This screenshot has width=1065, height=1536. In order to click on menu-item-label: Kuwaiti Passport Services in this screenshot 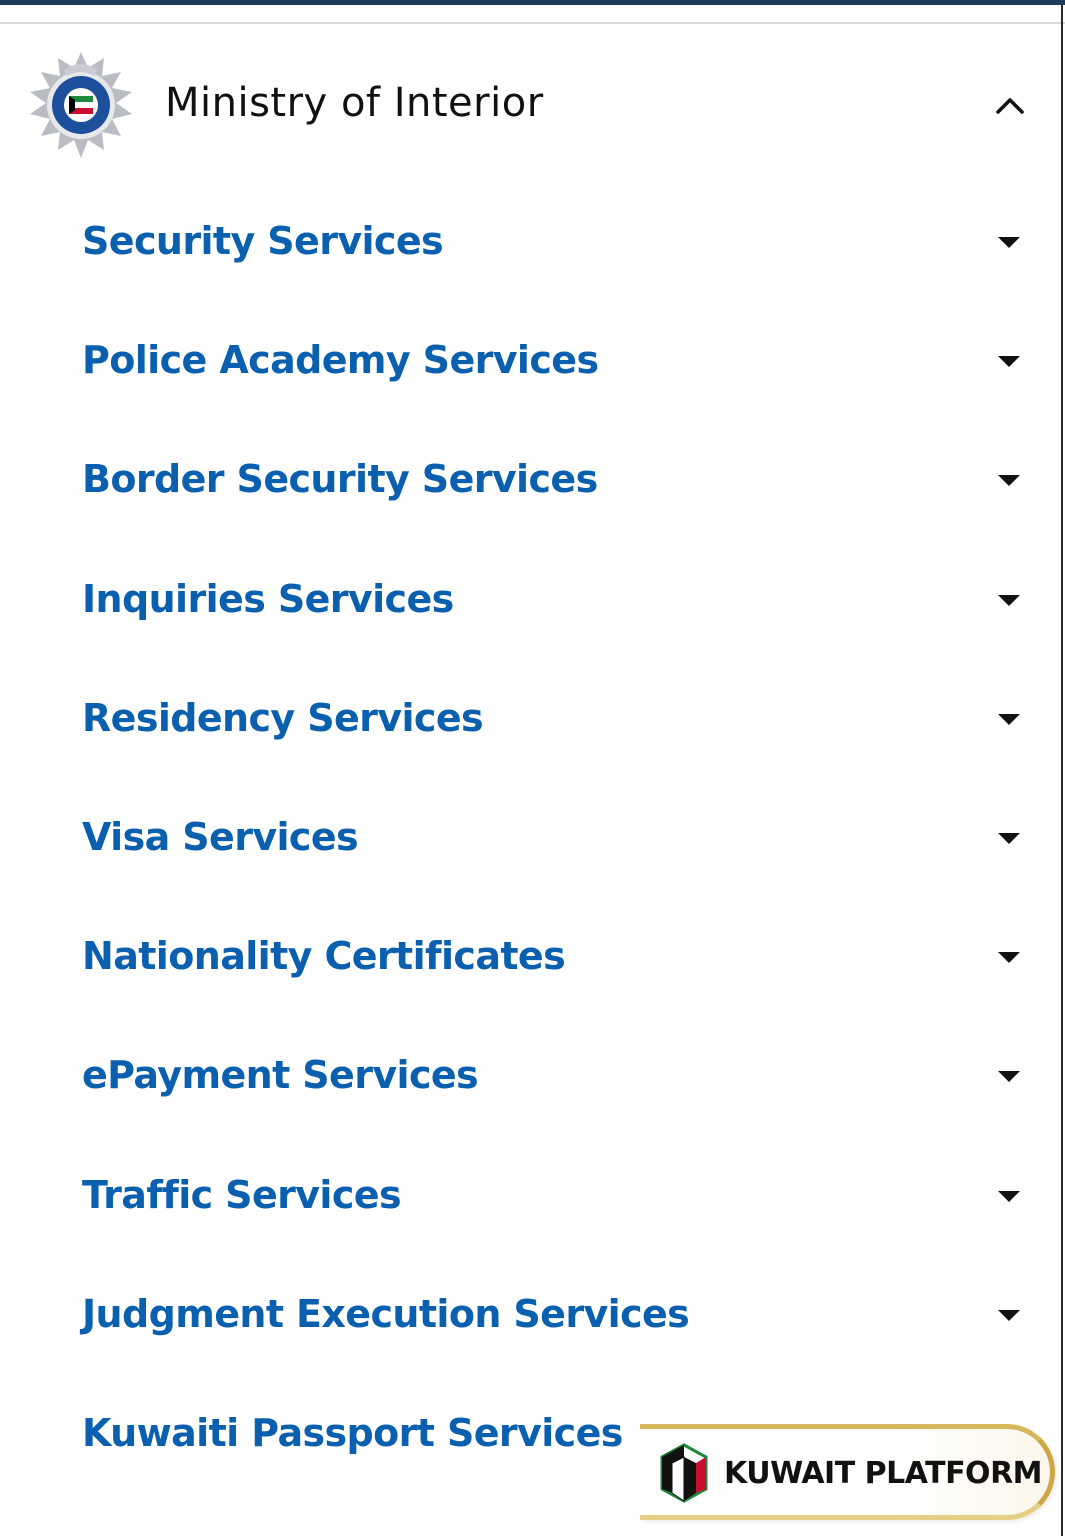, I will do `click(352, 1432)`.